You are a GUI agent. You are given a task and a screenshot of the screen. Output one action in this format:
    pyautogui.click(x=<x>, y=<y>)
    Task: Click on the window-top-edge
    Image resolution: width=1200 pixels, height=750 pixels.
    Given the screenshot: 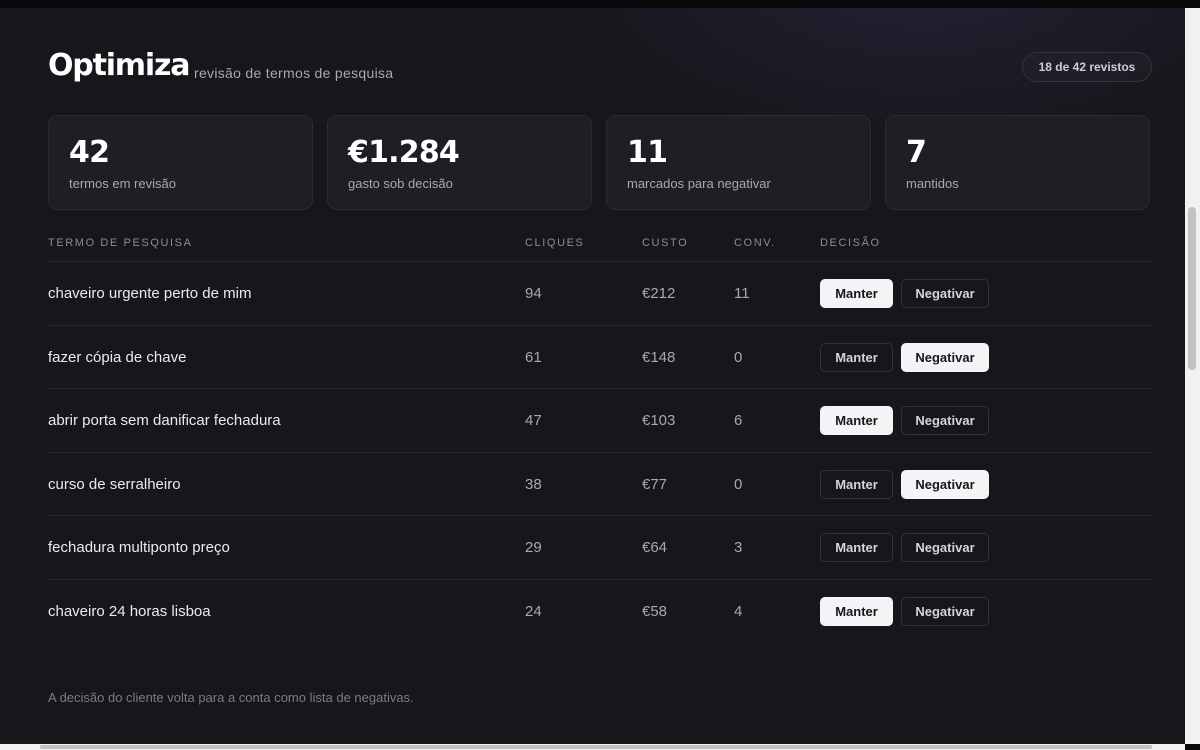 What is the action you would take?
    pyautogui.click(x=600, y=4)
    